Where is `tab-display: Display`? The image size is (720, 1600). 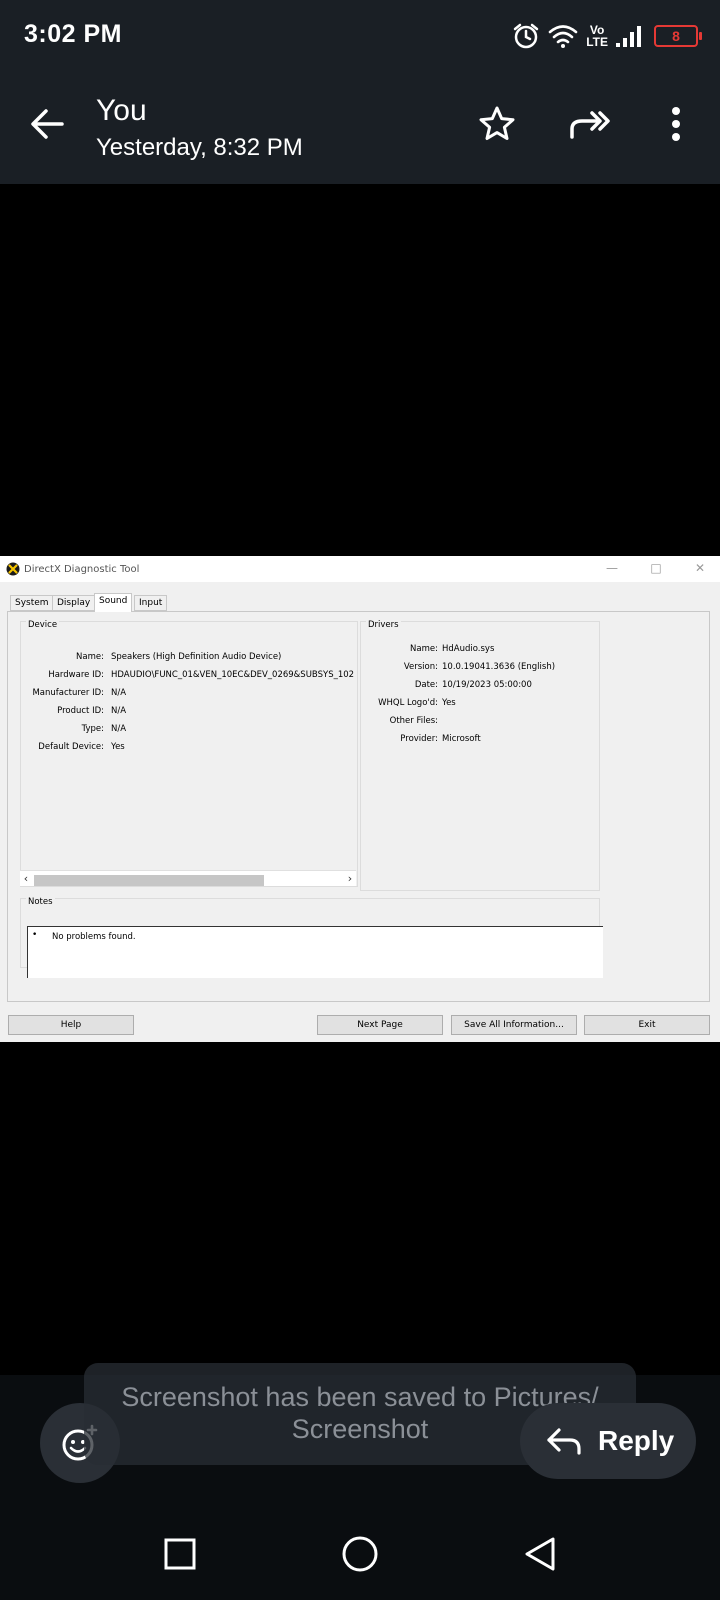
tab-display: Display is located at coordinates (74, 603).